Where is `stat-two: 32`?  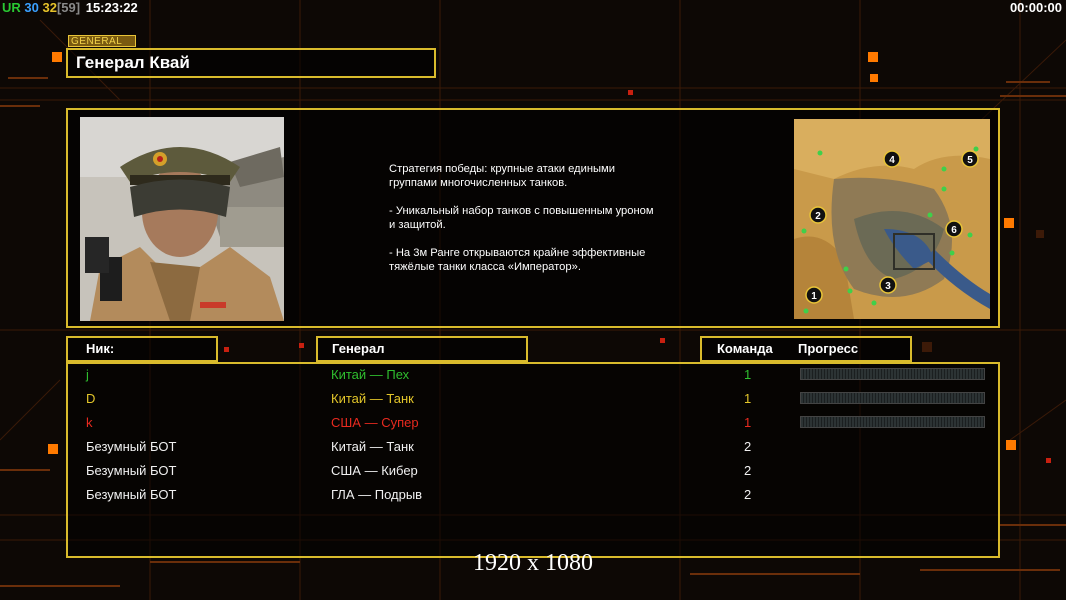 stat-two: 32 is located at coordinates (49, 7).